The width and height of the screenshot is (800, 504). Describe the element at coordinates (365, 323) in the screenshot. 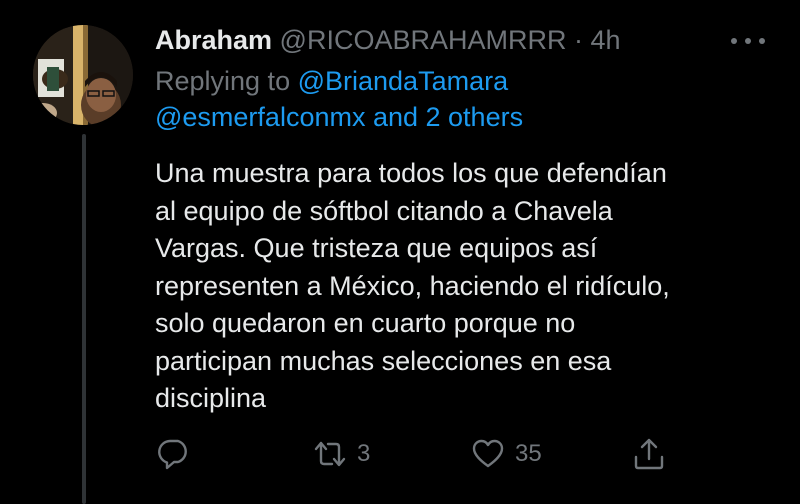

I see `tweet-text-line: solo quedaron en cuarto porque no` at that location.